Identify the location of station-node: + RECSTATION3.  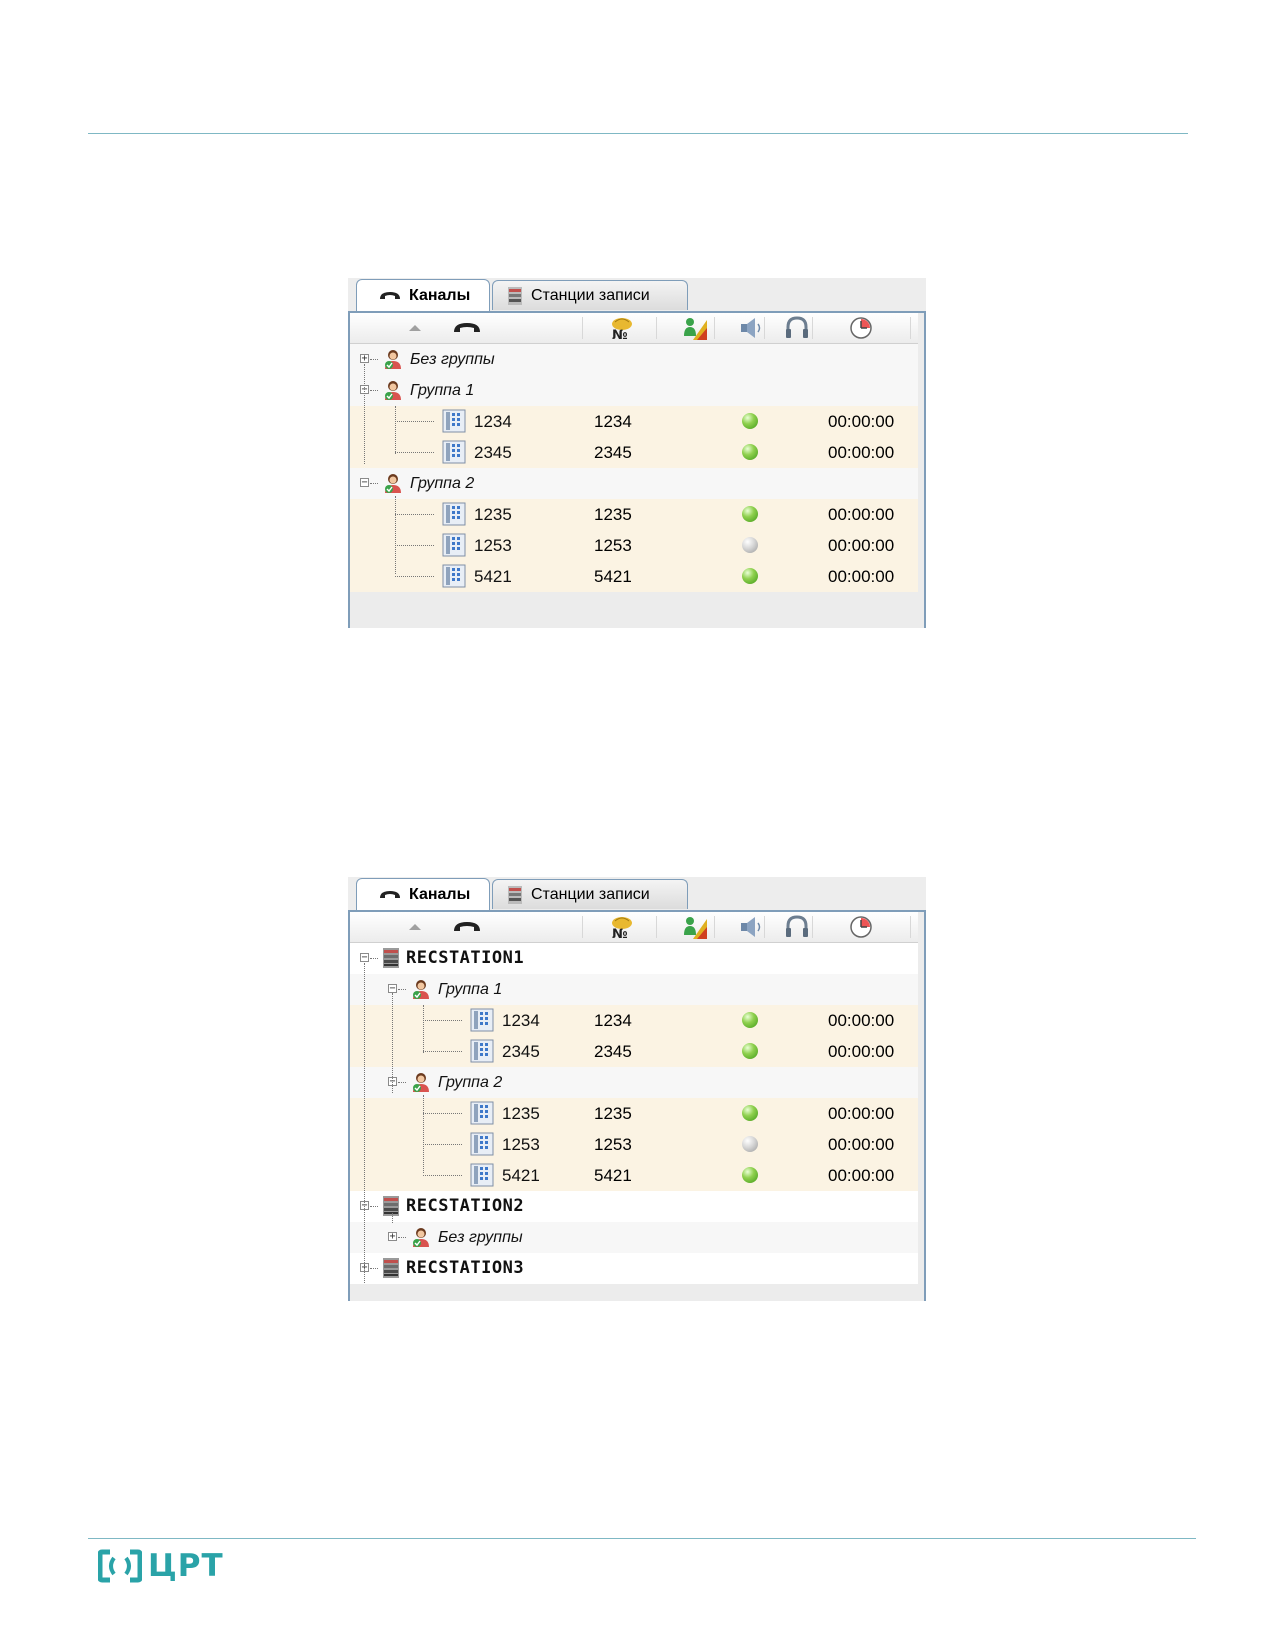
(634, 1268).